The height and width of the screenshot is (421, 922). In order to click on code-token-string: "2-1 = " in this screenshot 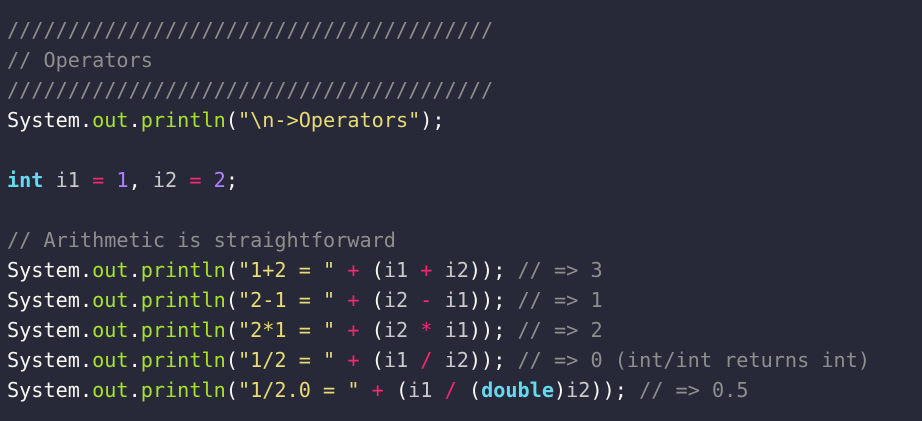, I will do `click(286, 300)`.